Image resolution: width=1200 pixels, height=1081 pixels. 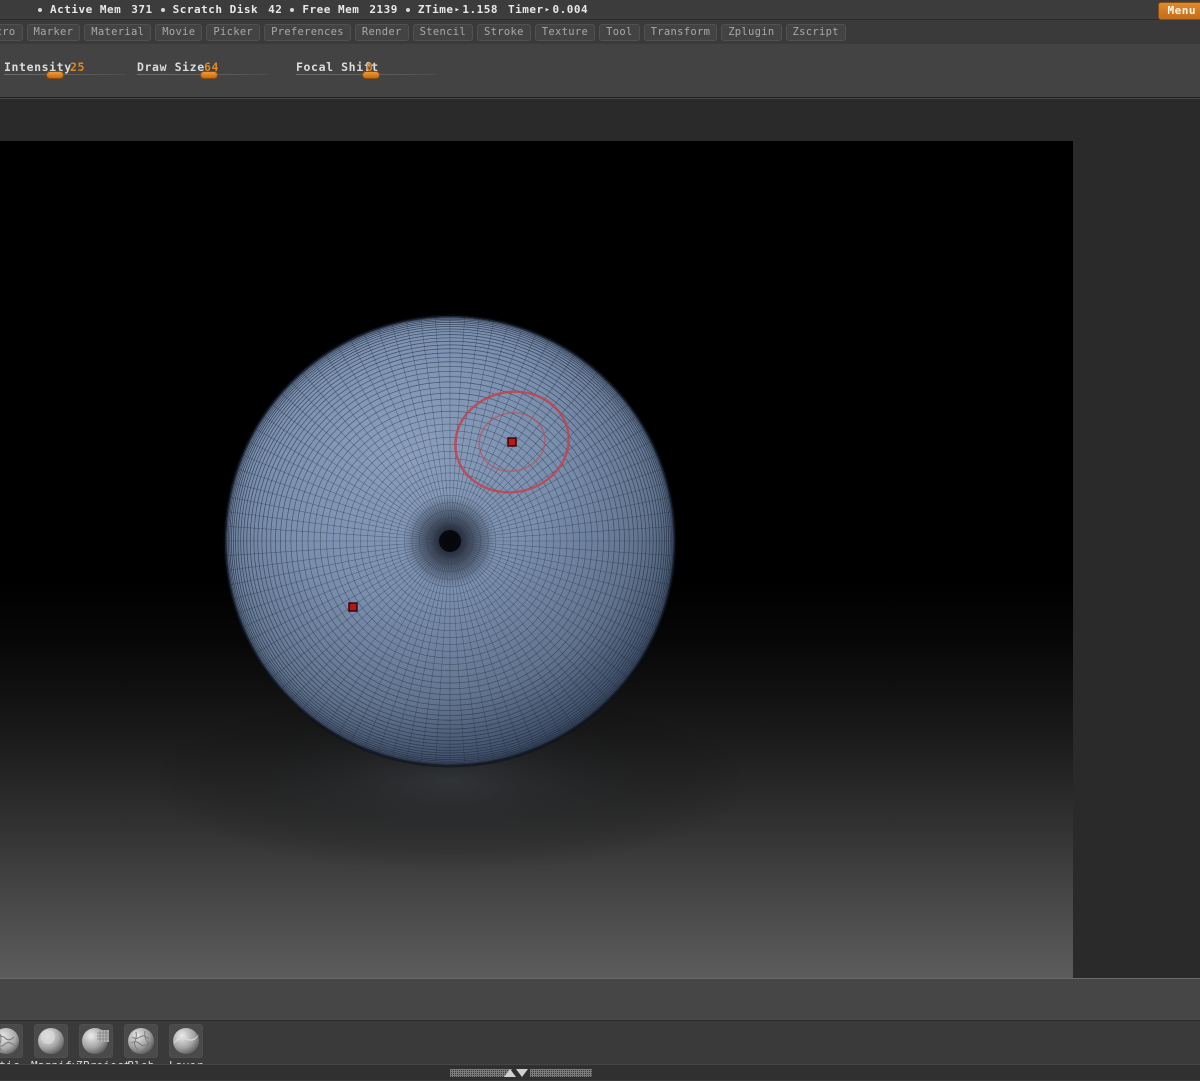 I want to click on triangle-up-icon, so click(x=510, y=1073).